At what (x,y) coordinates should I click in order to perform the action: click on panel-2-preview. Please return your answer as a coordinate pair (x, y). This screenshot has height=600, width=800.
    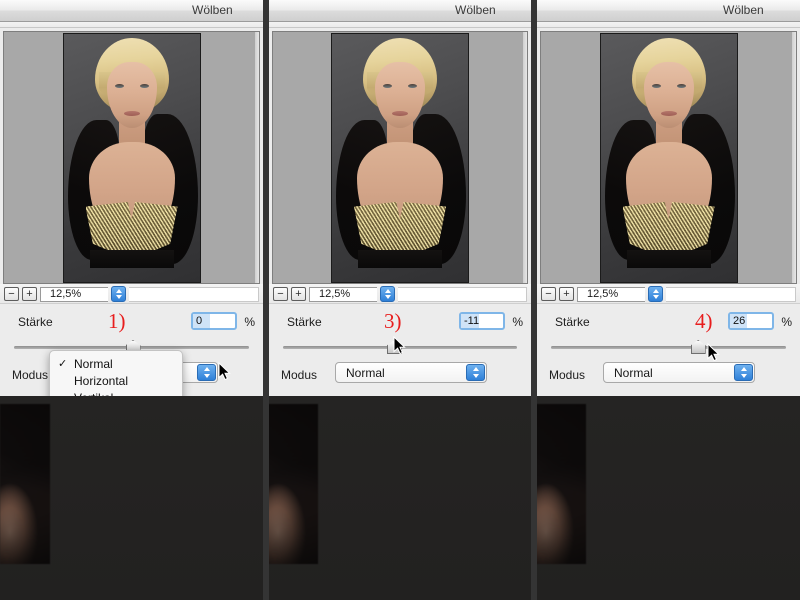
    Looking at the image, I should click on (400, 157).